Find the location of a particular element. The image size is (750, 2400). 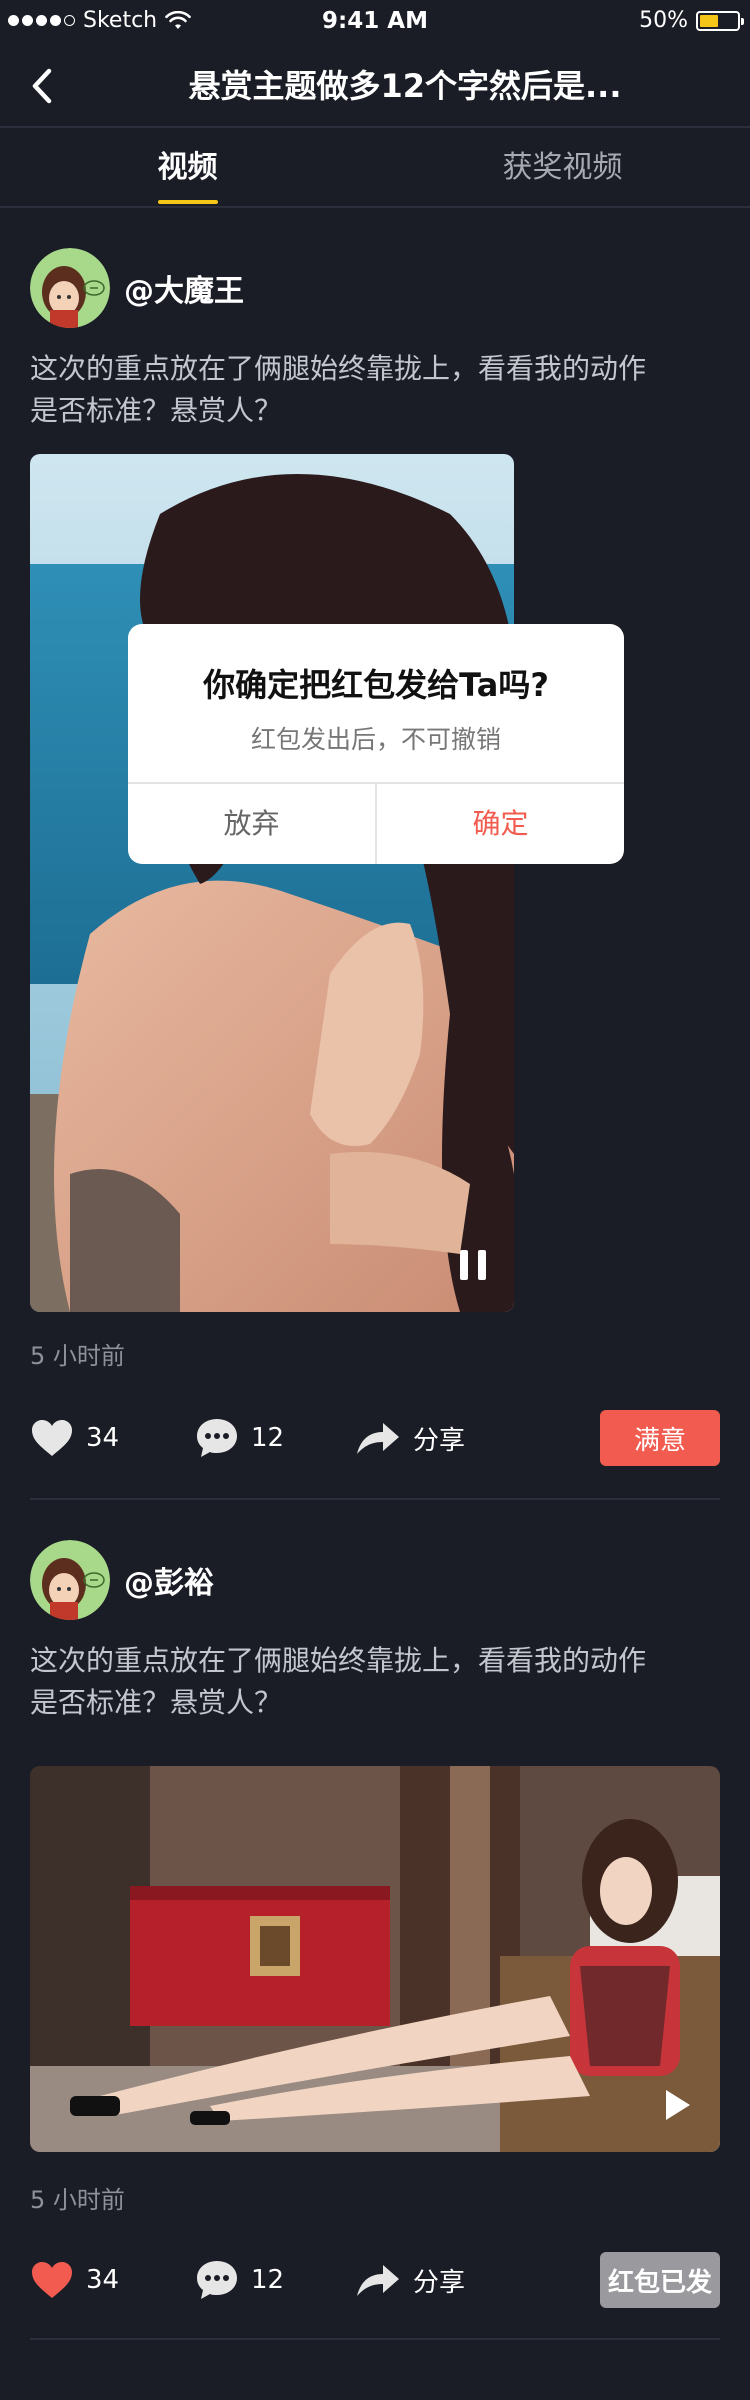

post-author: @大魔王 is located at coordinates (137, 288).